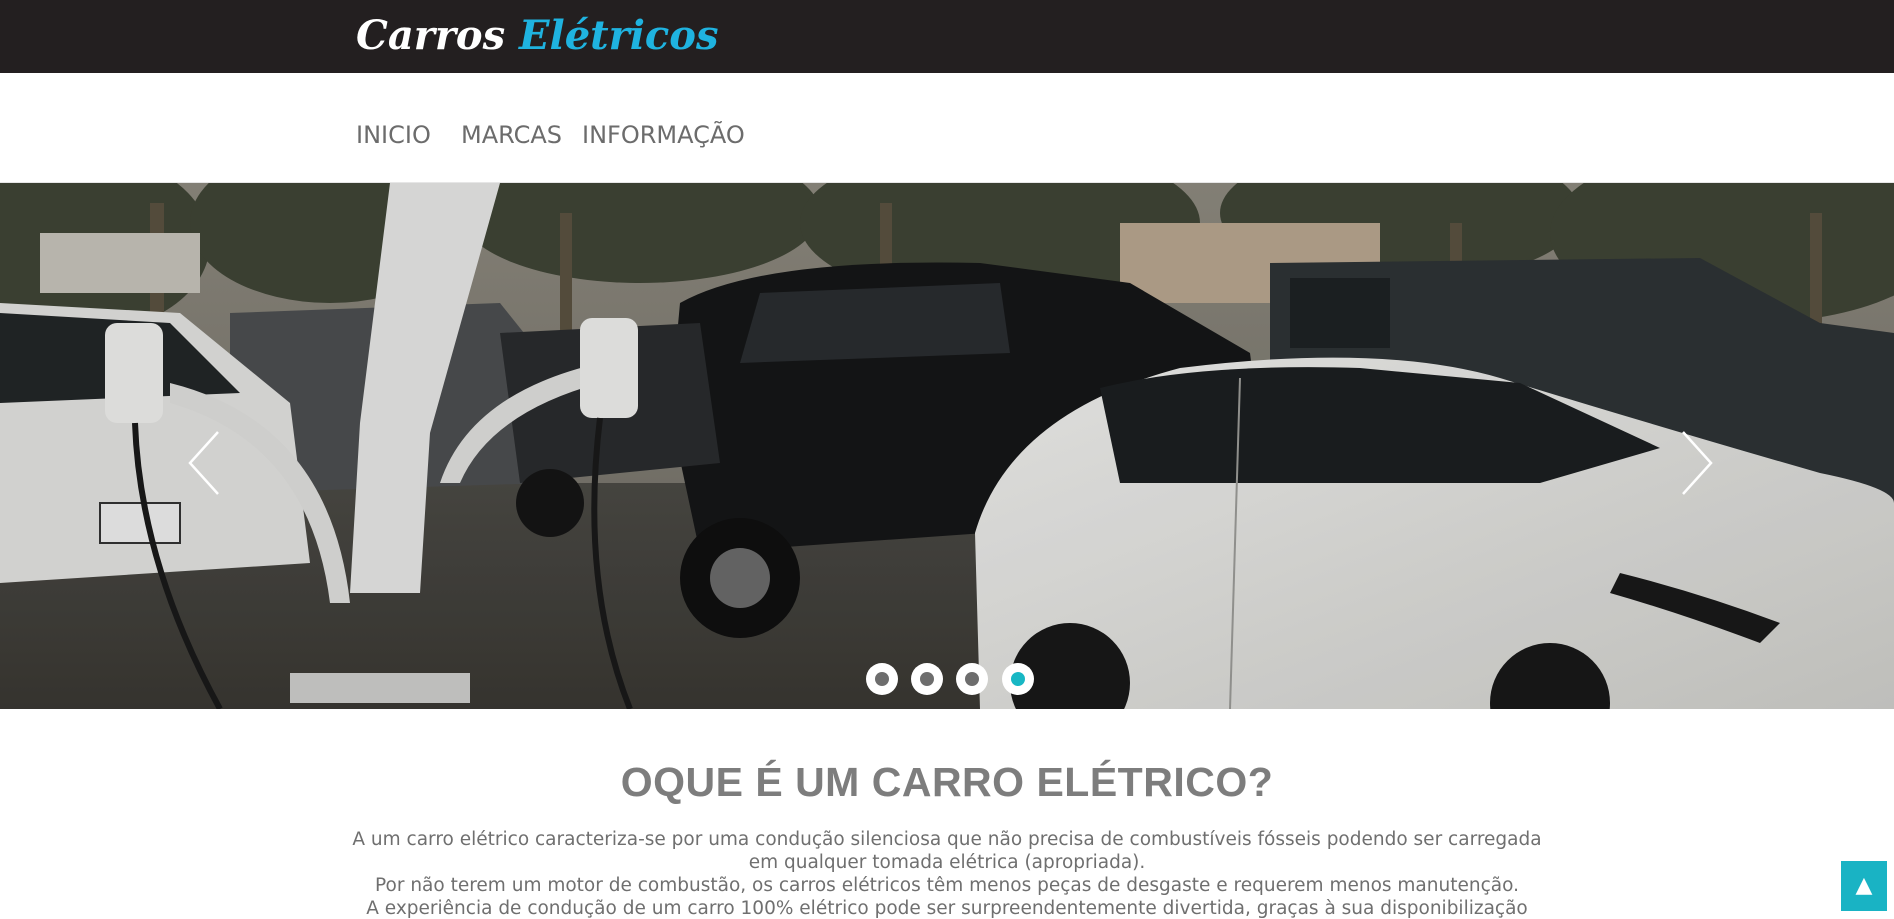 This screenshot has width=1894, height=919. I want to click on nav-item-marcas: MARCAS, so click(511, 135).